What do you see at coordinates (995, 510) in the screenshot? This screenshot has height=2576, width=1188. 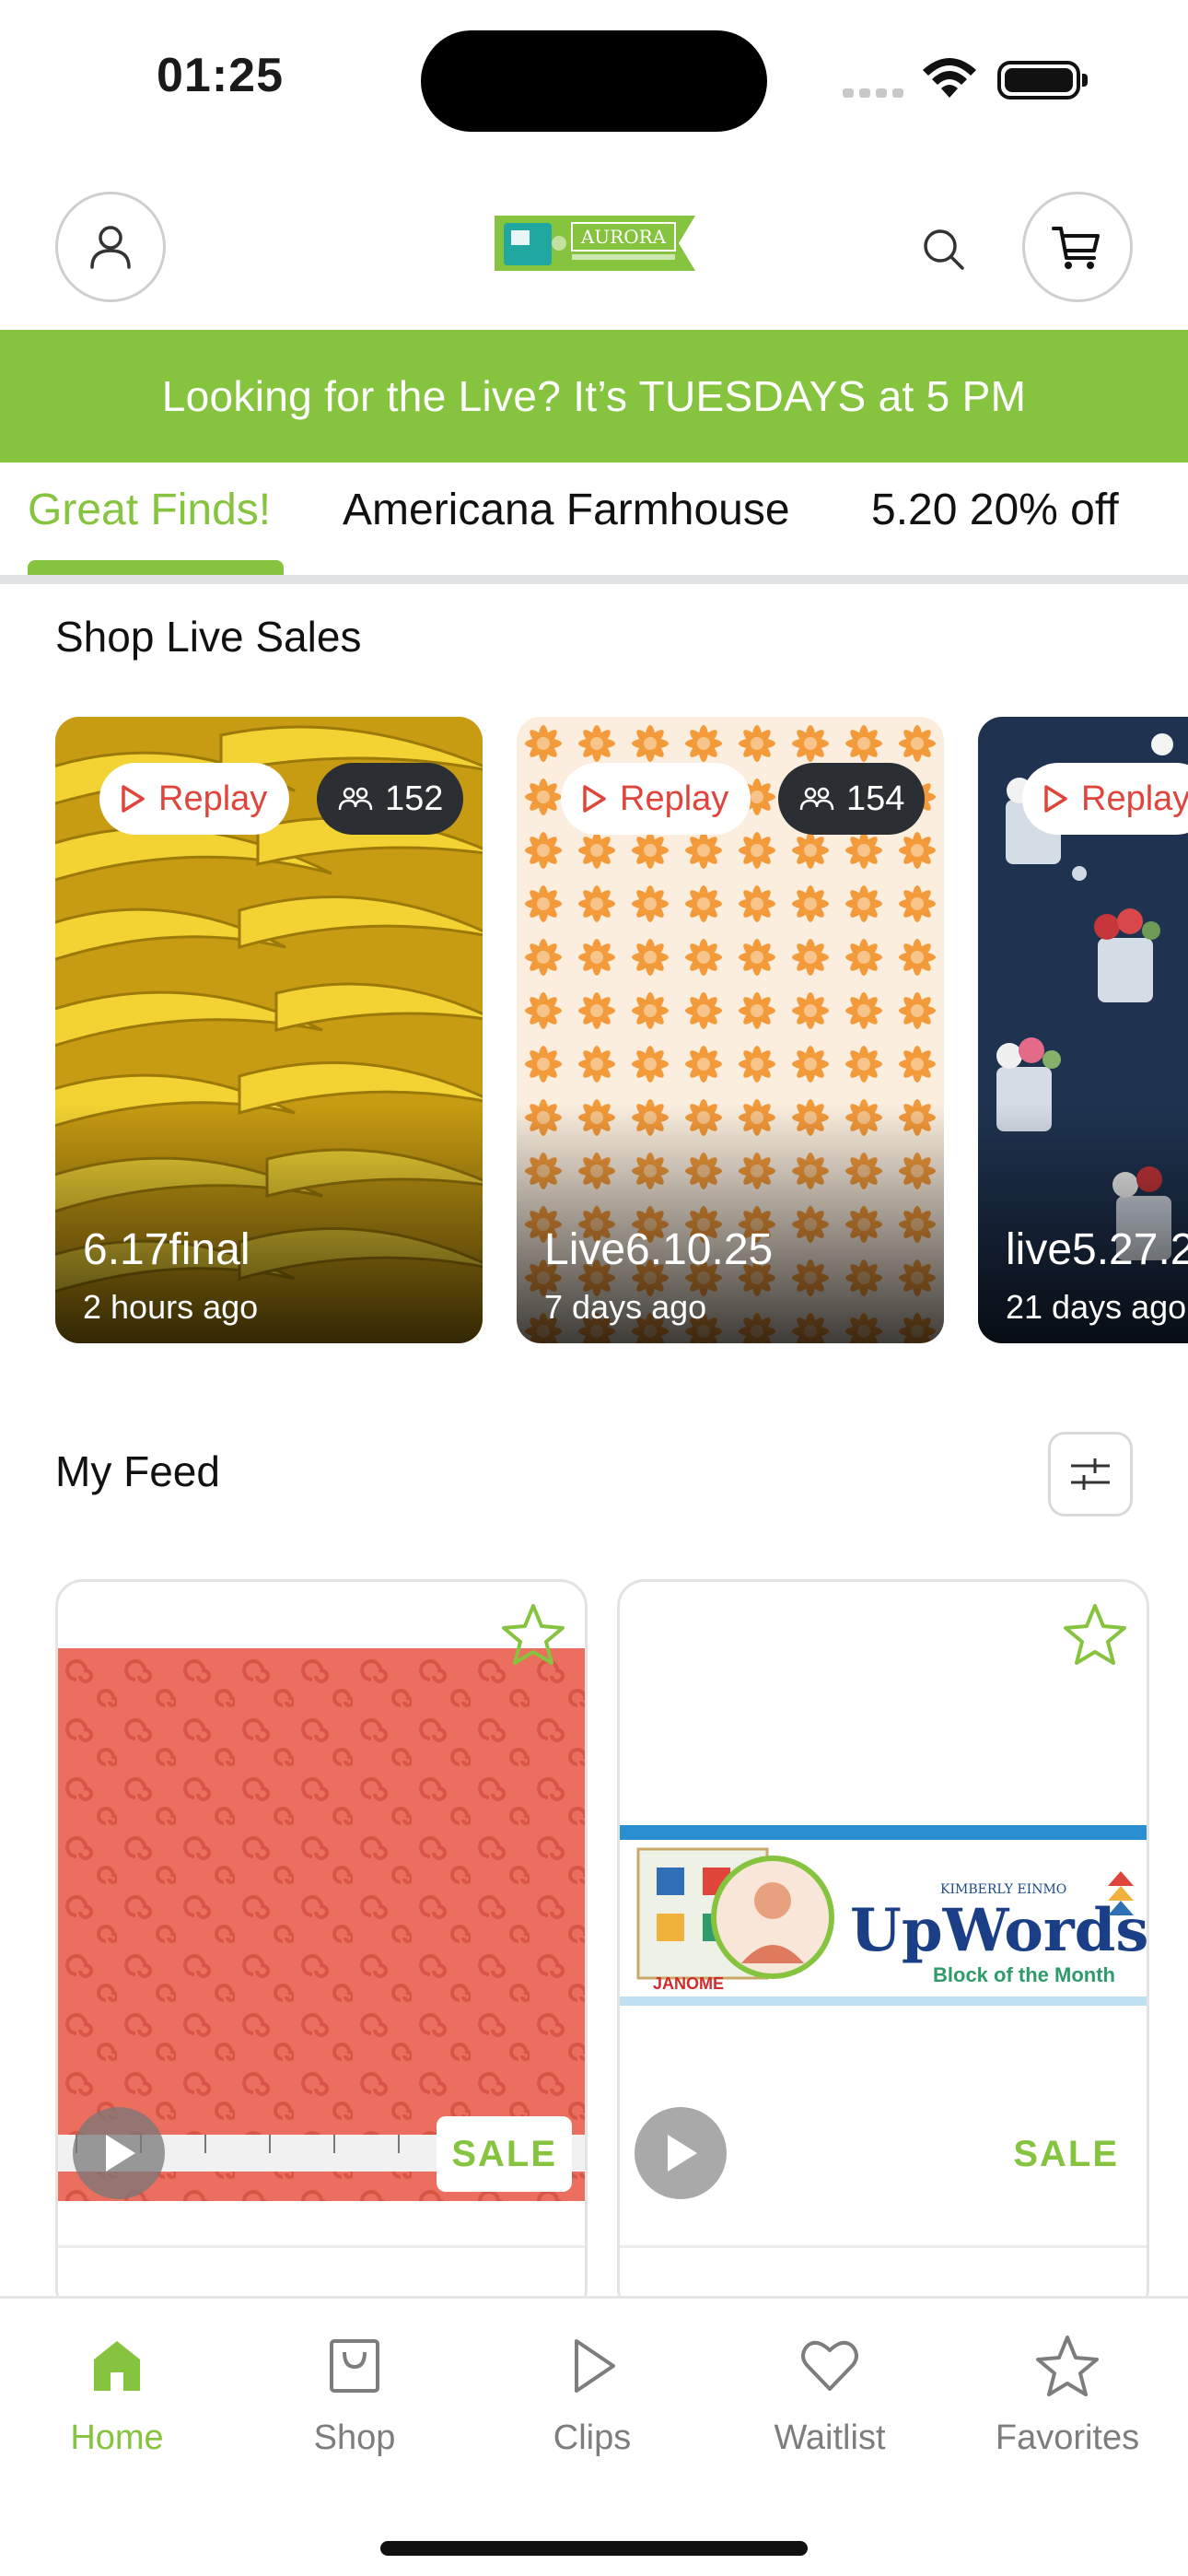 I see `tab-5-20-sale: 5.20 20% off` at bounding box center [995, 510].